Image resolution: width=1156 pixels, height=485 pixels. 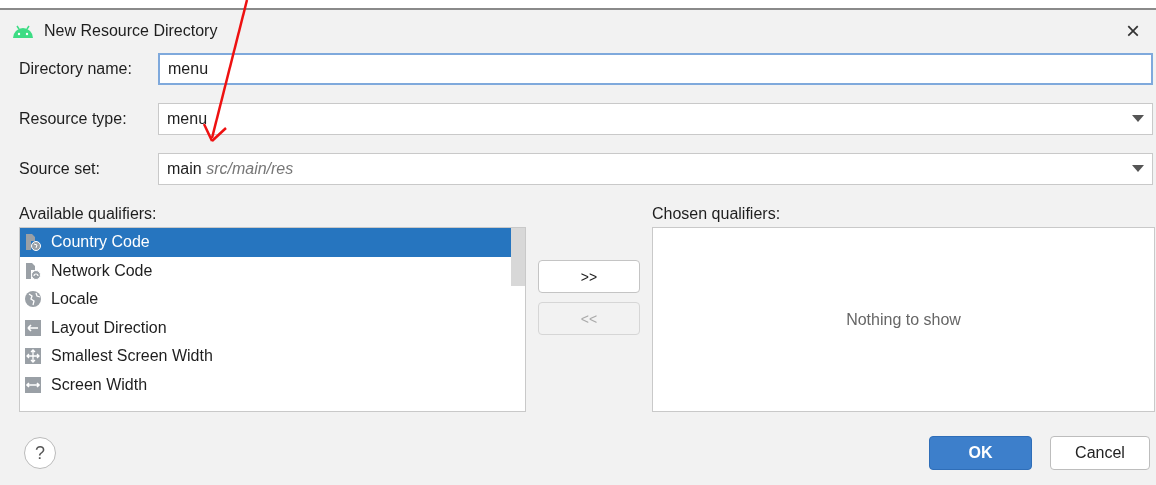 What do you see at coordinates (717, 214) in the screenshot?
I see `section-label: Chosen qualifiers:` at bounding box center [717, 214].